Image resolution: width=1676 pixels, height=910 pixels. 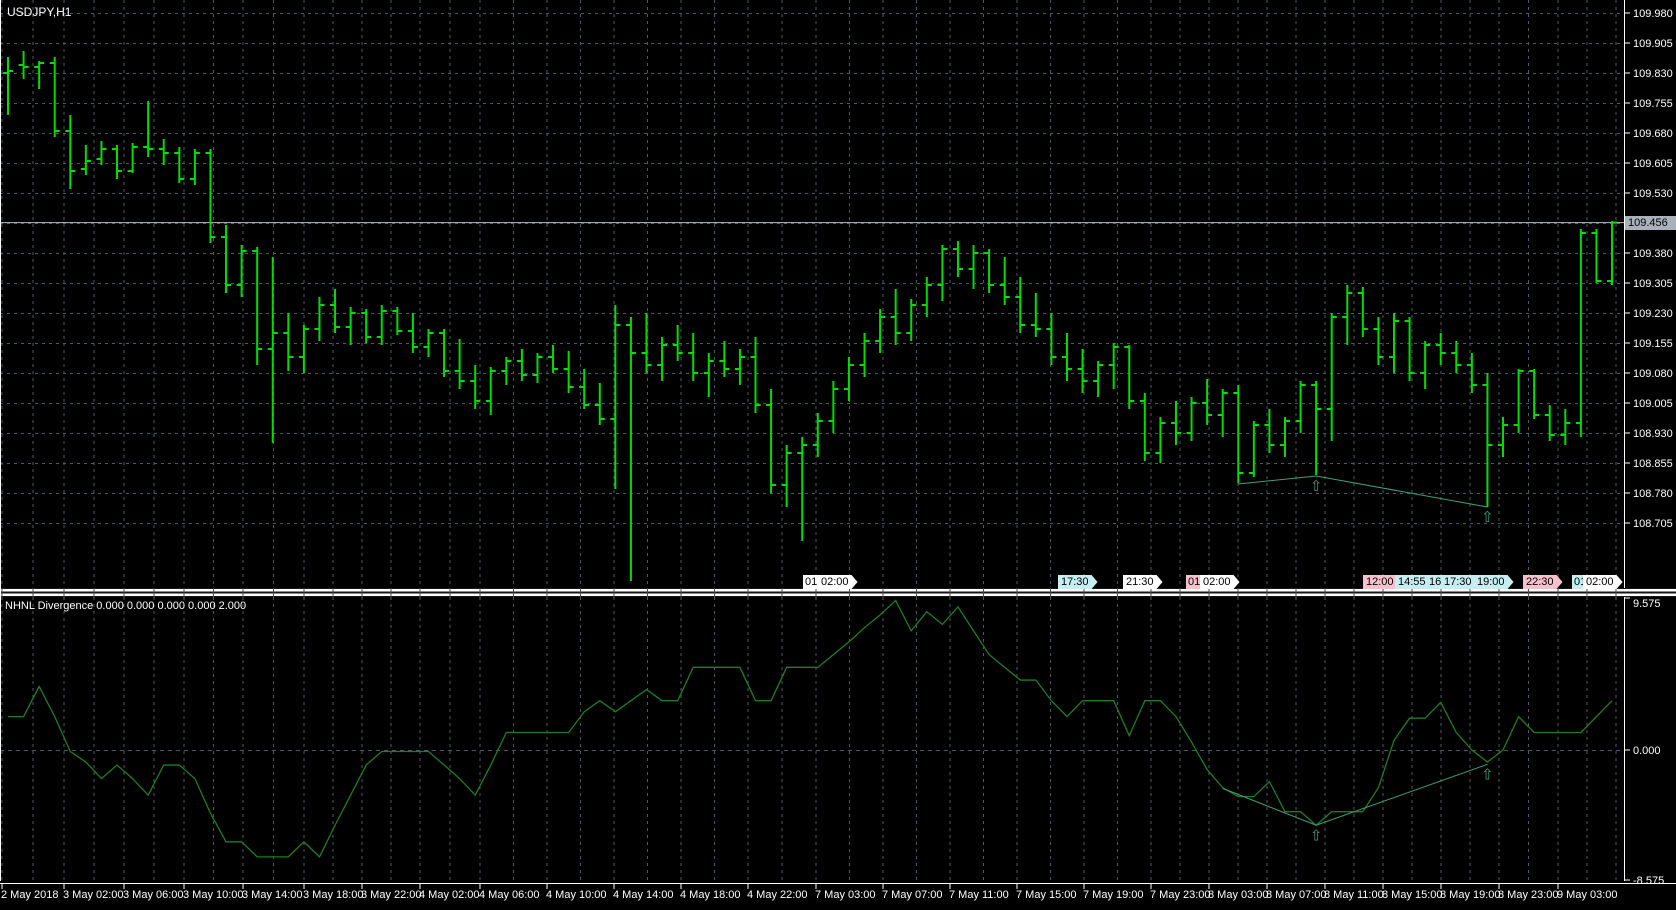 I want to click on date-tick-label: 7 May 07:00, so click(x=912, y=895).